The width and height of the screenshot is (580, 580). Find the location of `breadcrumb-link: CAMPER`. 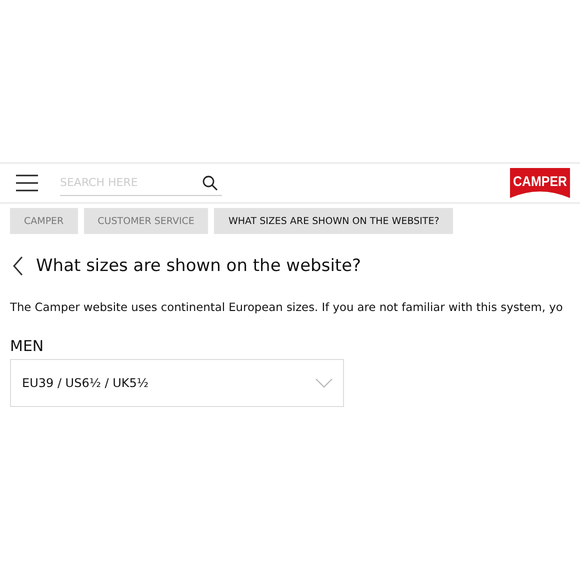

breadcrumb-link: CAMPER is located at coordinates (44, 221).